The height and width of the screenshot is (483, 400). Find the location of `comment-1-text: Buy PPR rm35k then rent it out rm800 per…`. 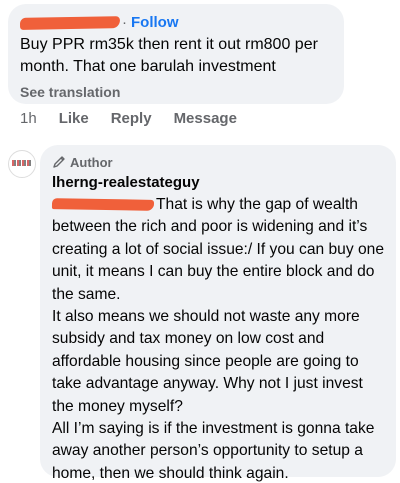

comment-1-text: Buy PPR rm35k then rent it out rm800 per… is located at coordinates (169, 55).